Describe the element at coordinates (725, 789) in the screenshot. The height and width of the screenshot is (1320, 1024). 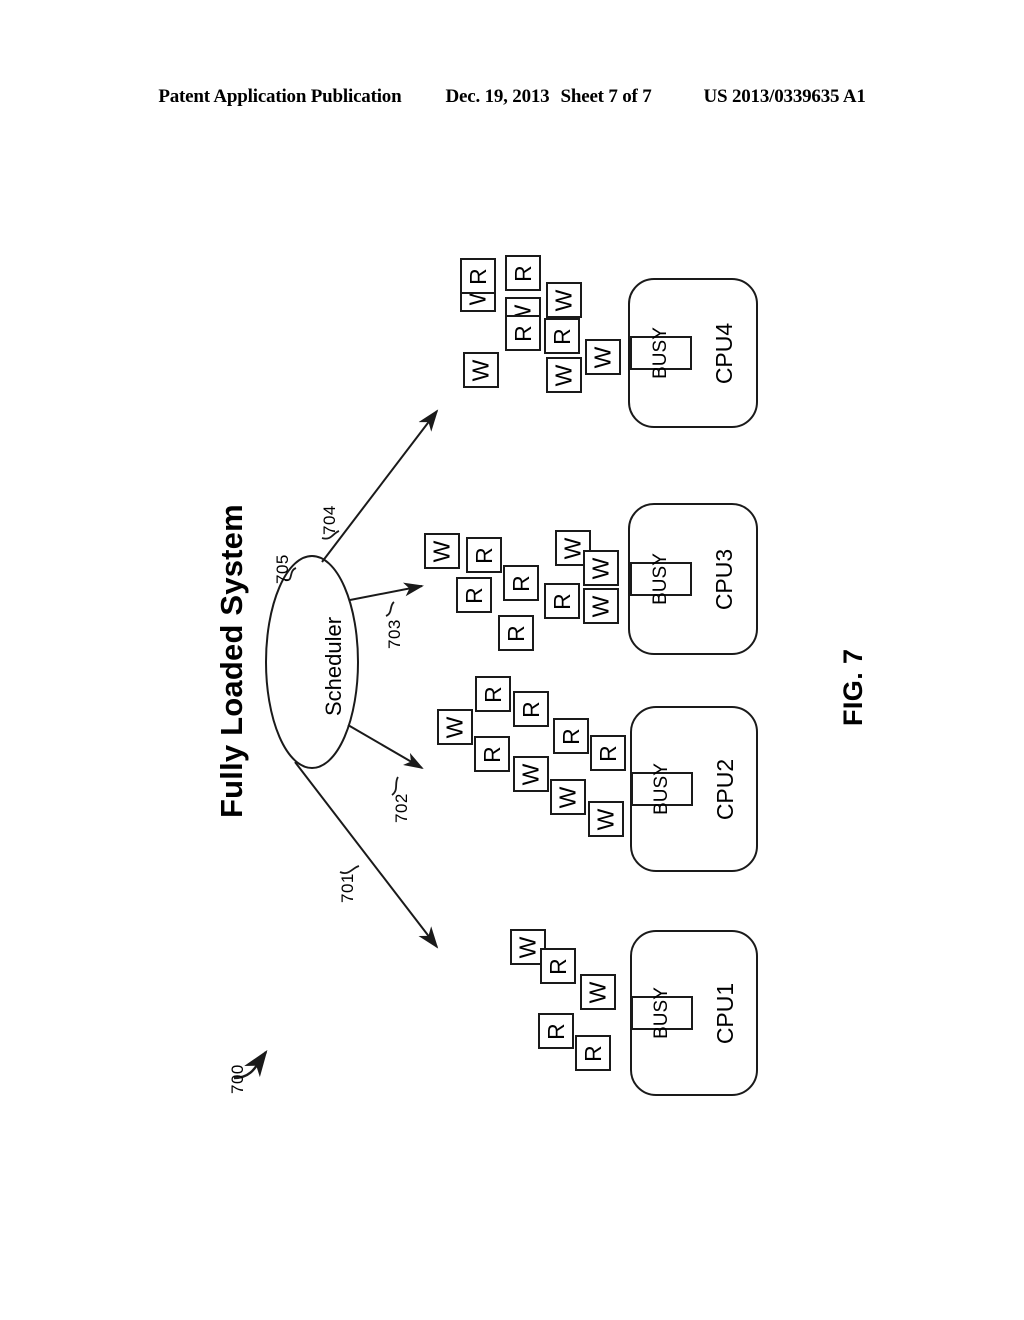
I see `cpu2-name: CPU2` at that location.